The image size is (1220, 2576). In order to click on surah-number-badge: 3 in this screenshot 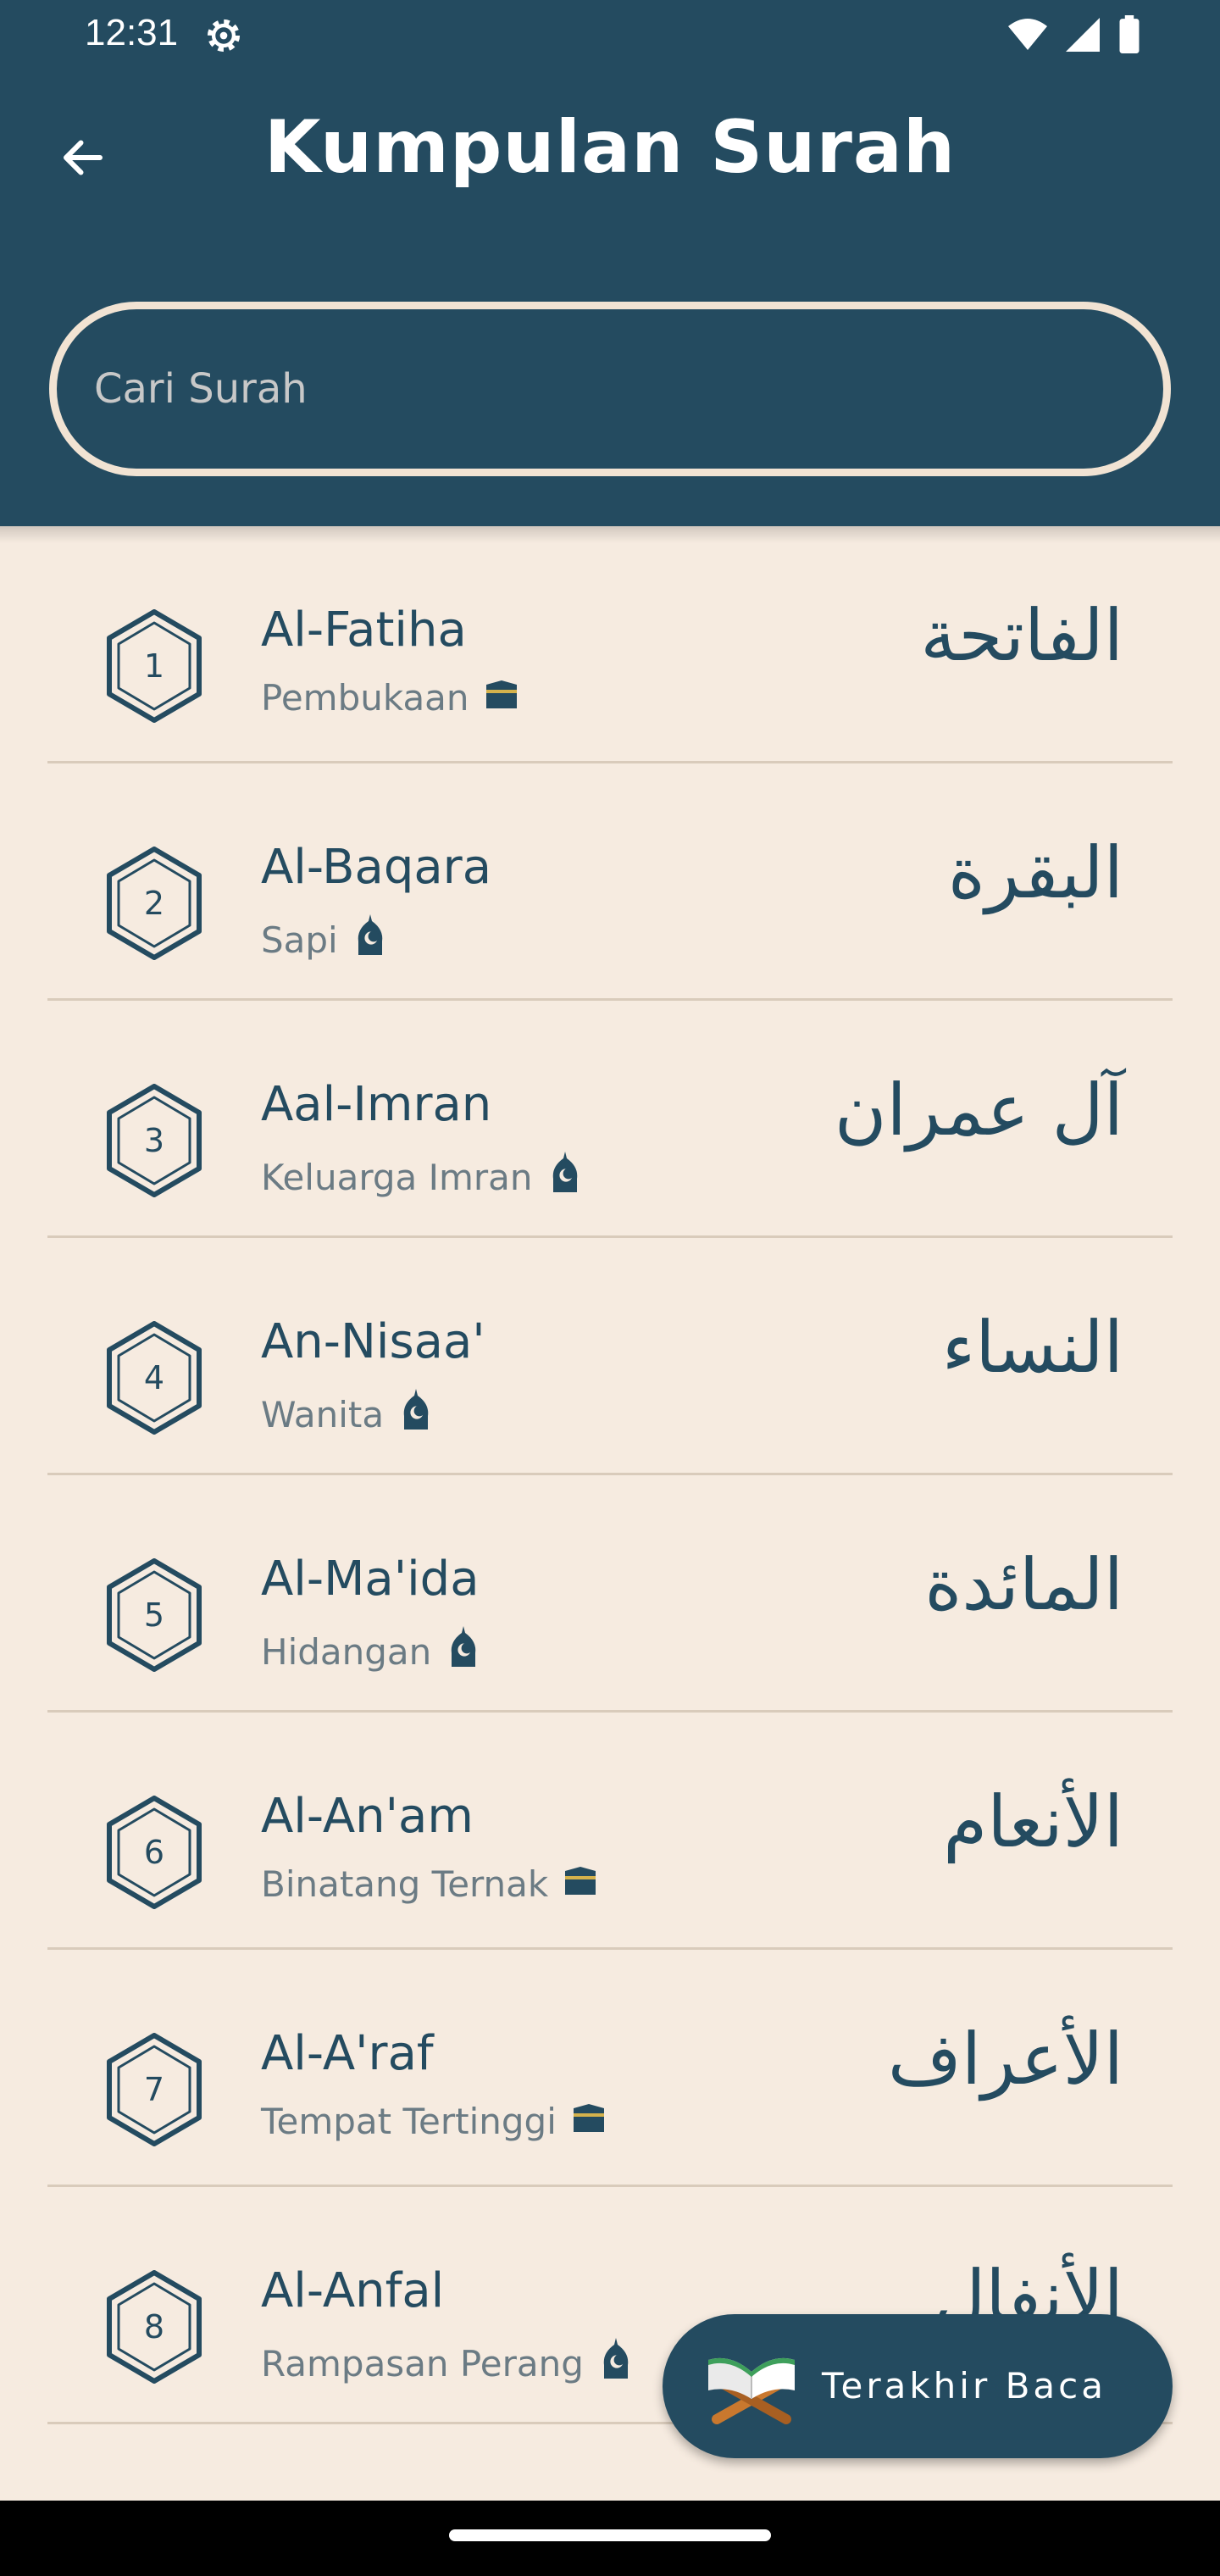, I will do `click(154, 1140)`.